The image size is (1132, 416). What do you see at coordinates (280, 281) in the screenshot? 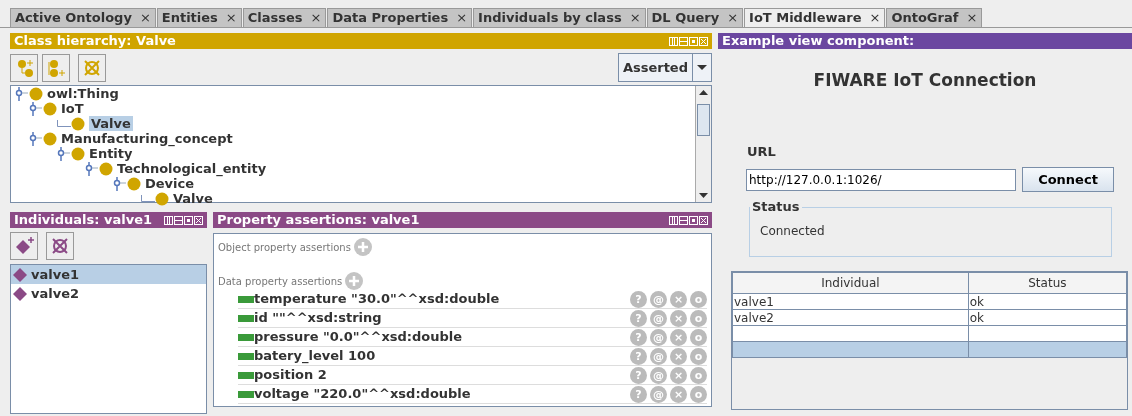
I see `section-label: Data property assertions` at bounding box center [280, 281].